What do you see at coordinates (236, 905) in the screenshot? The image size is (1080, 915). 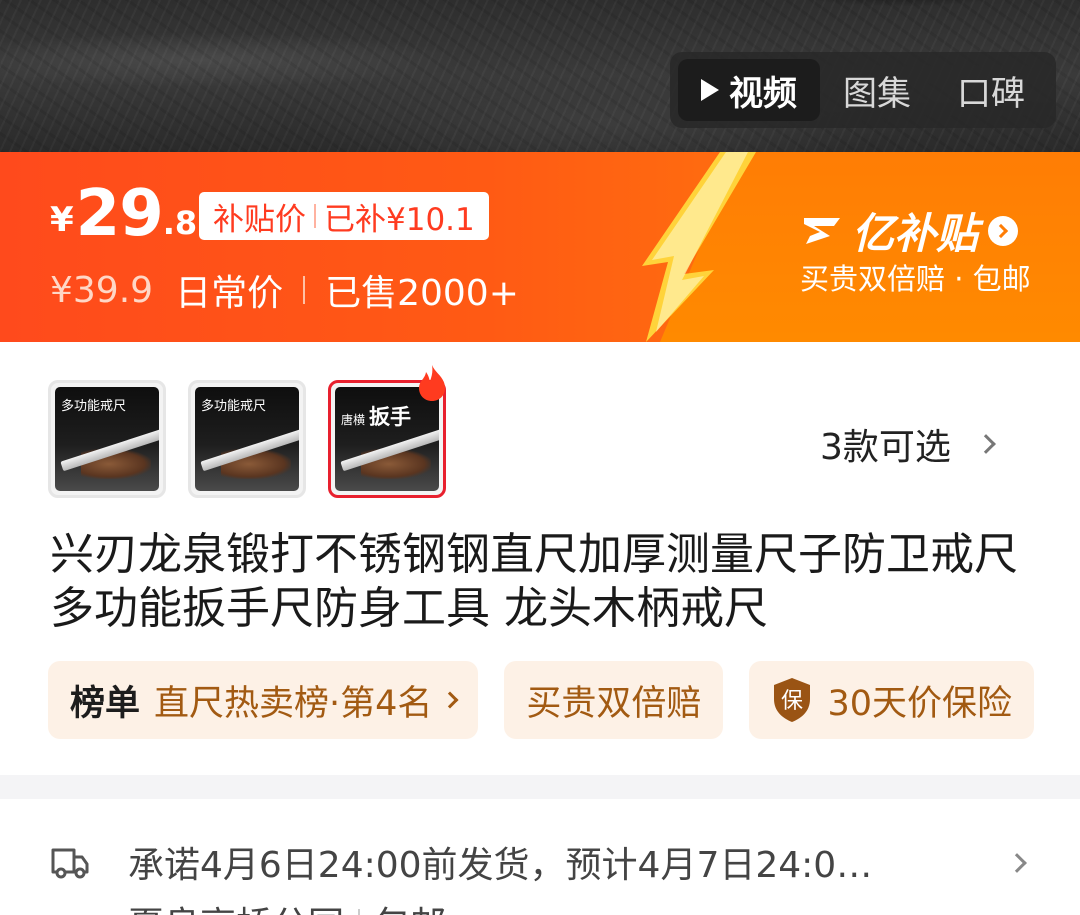 I see `ship-from: 夏良高桥分园` at bounding box center [236, 905].